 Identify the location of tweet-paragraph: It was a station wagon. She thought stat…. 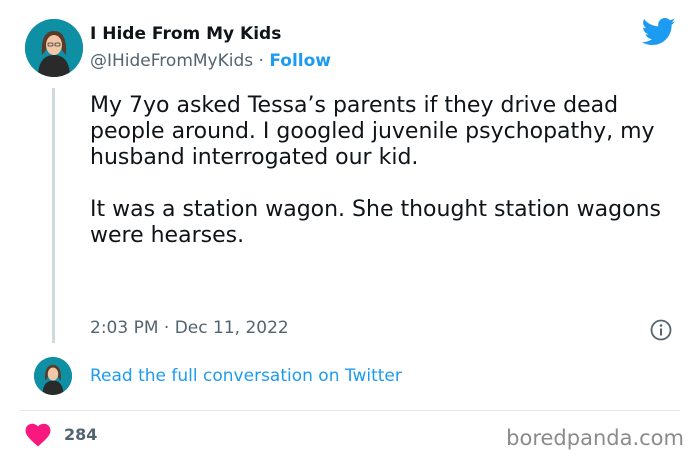
(375, 222).